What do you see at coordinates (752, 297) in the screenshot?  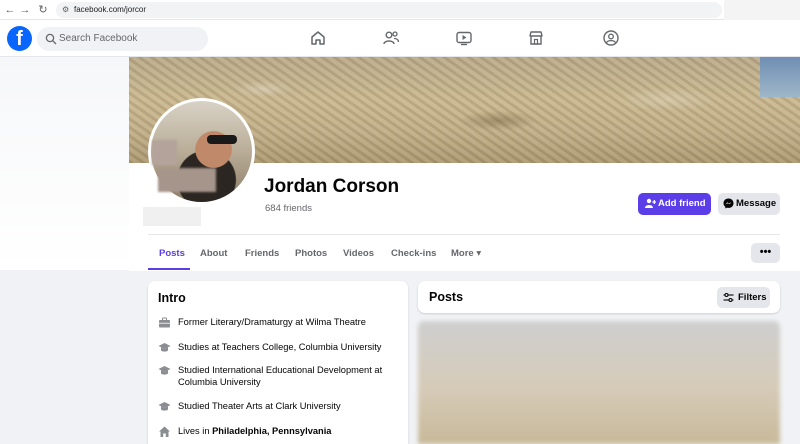 I see `filters-label: Filters` at bounding box center [752, 297].